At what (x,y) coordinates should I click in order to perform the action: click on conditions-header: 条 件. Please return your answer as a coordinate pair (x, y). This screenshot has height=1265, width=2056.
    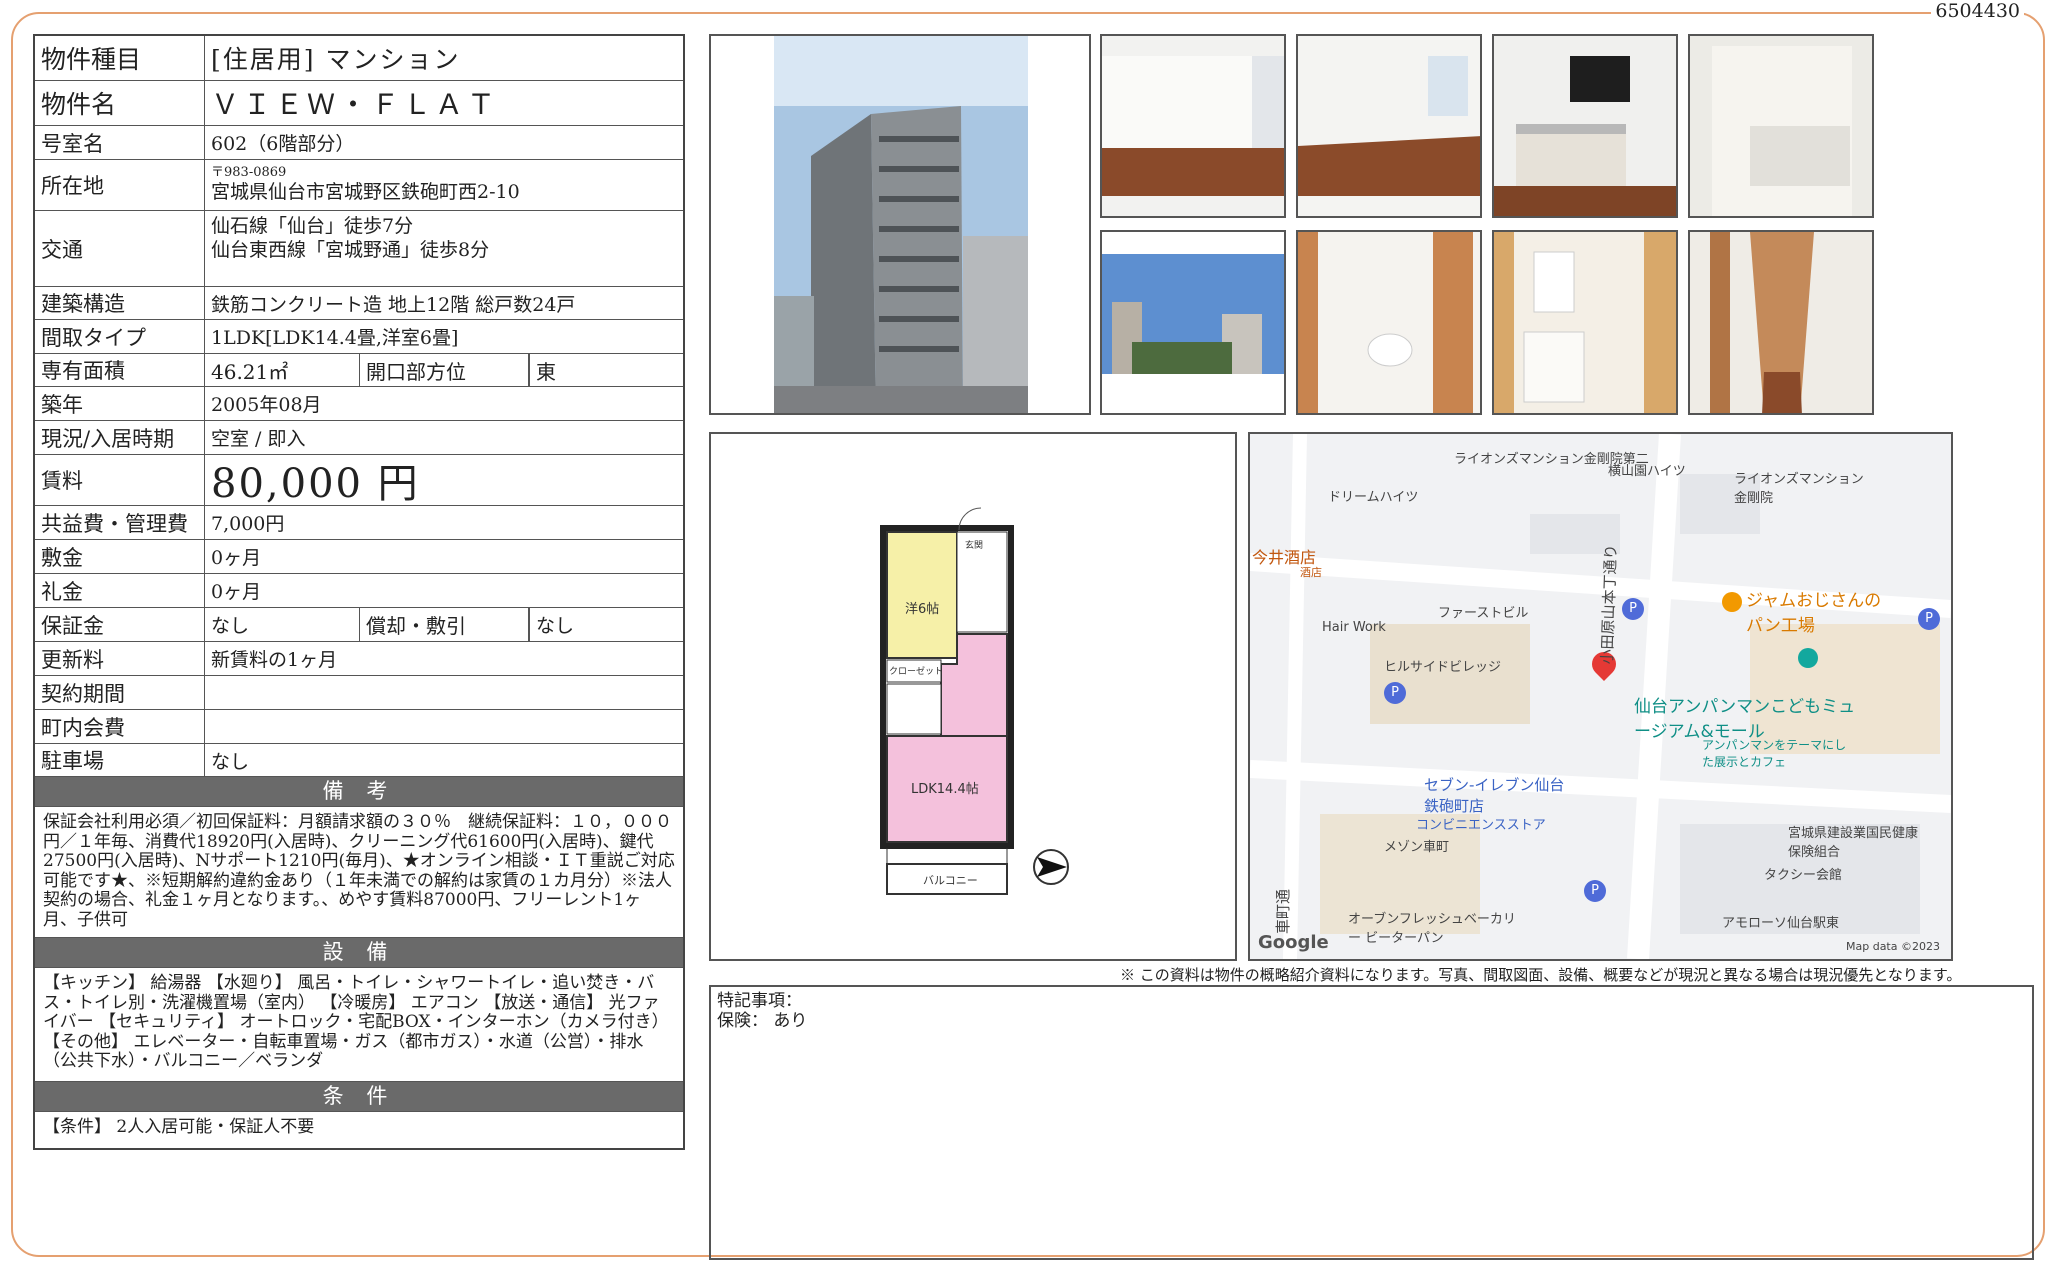
    Looking at the image, I should click on (359, 1097).